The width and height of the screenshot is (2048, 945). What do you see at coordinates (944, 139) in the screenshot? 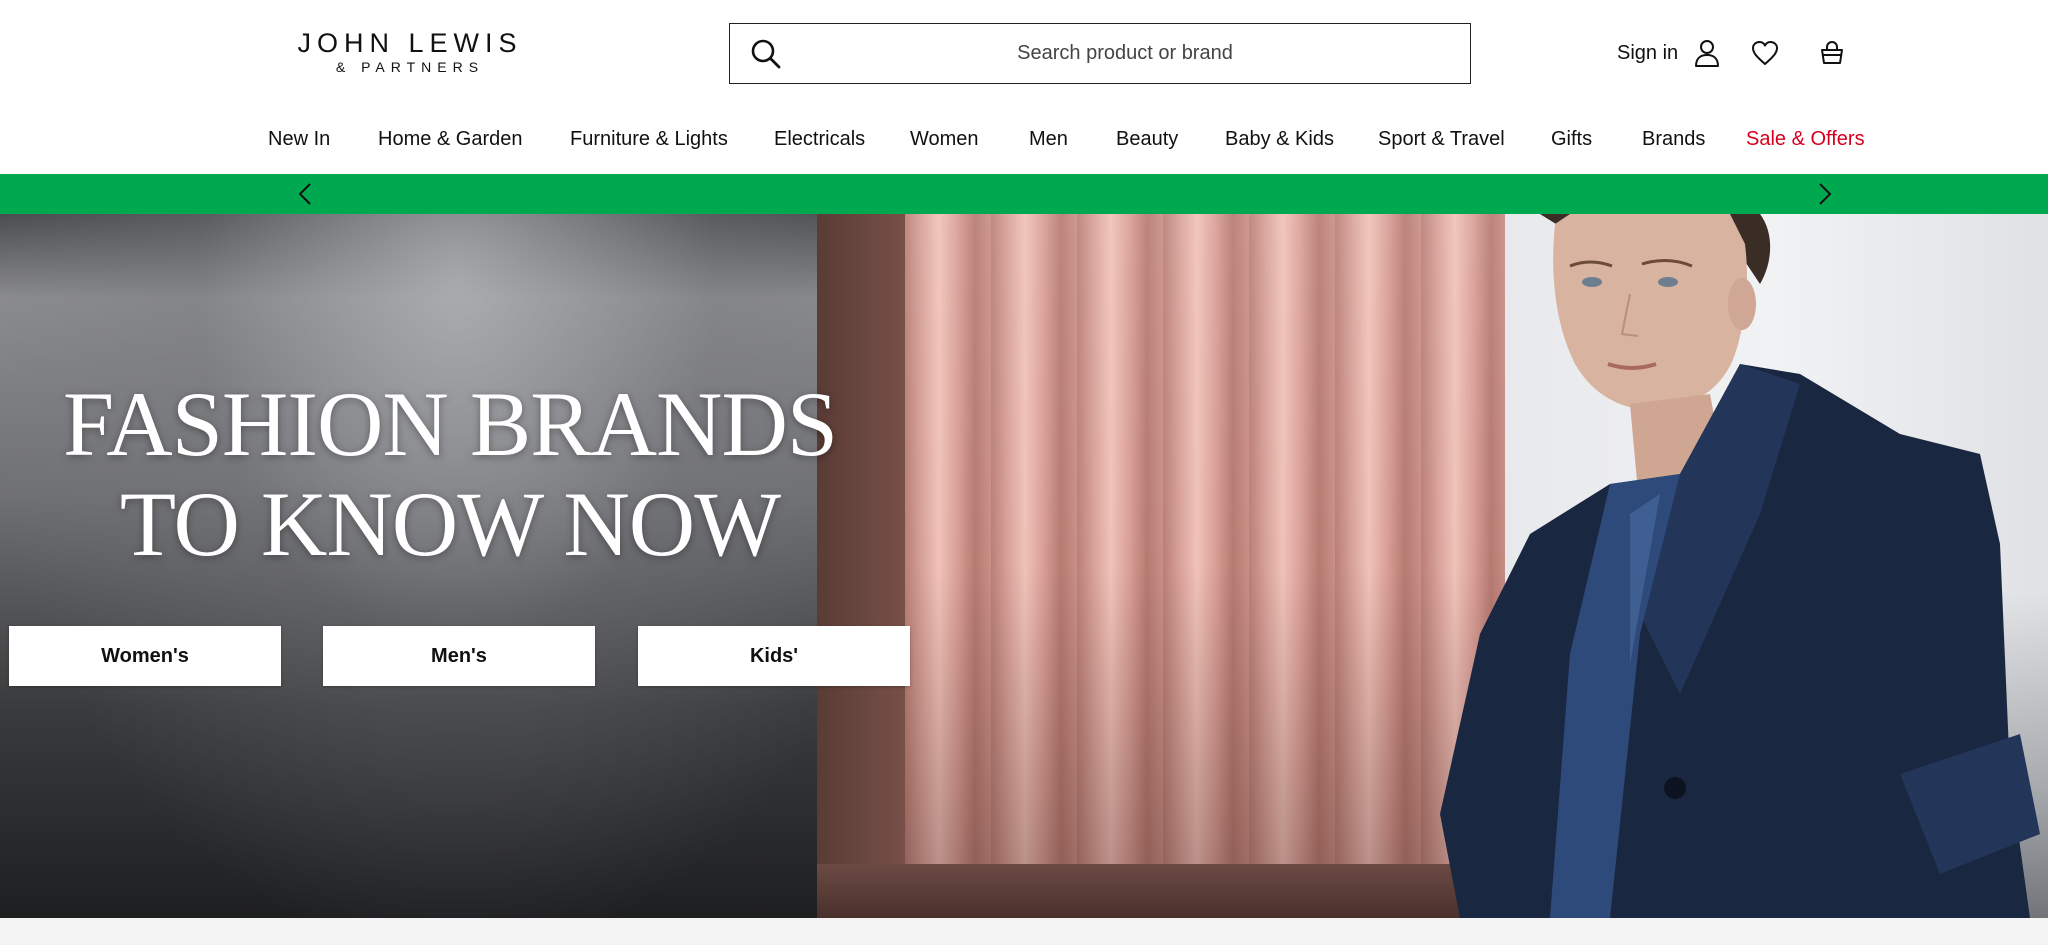
I see `nav-item-women: Women` at bounding box center [944, 139].